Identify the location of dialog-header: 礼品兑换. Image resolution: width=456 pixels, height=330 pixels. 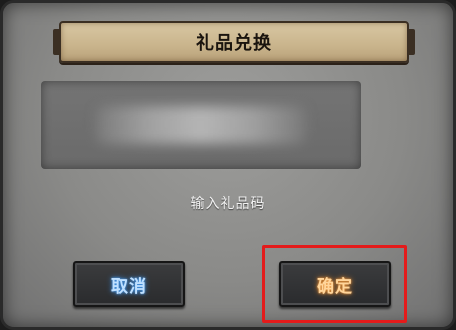
(234, 42).